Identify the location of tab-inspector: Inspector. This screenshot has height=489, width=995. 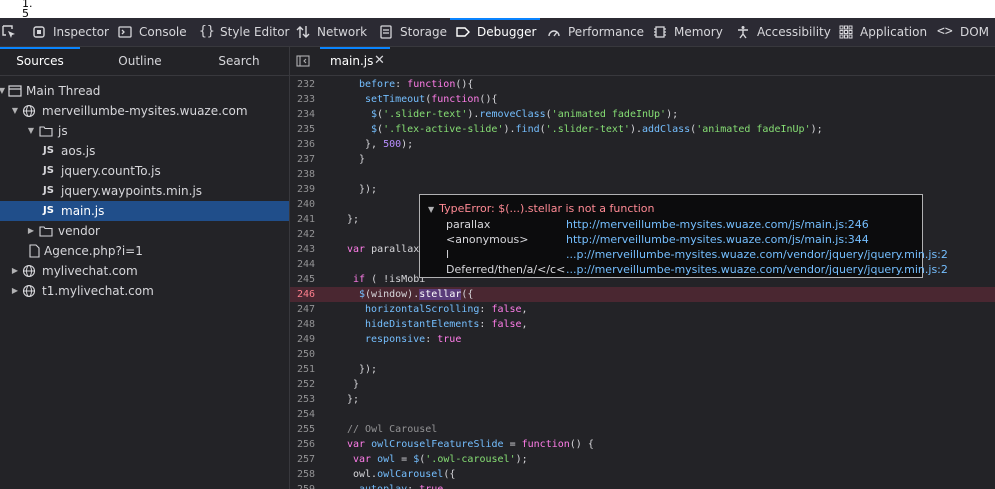
(70, 32).